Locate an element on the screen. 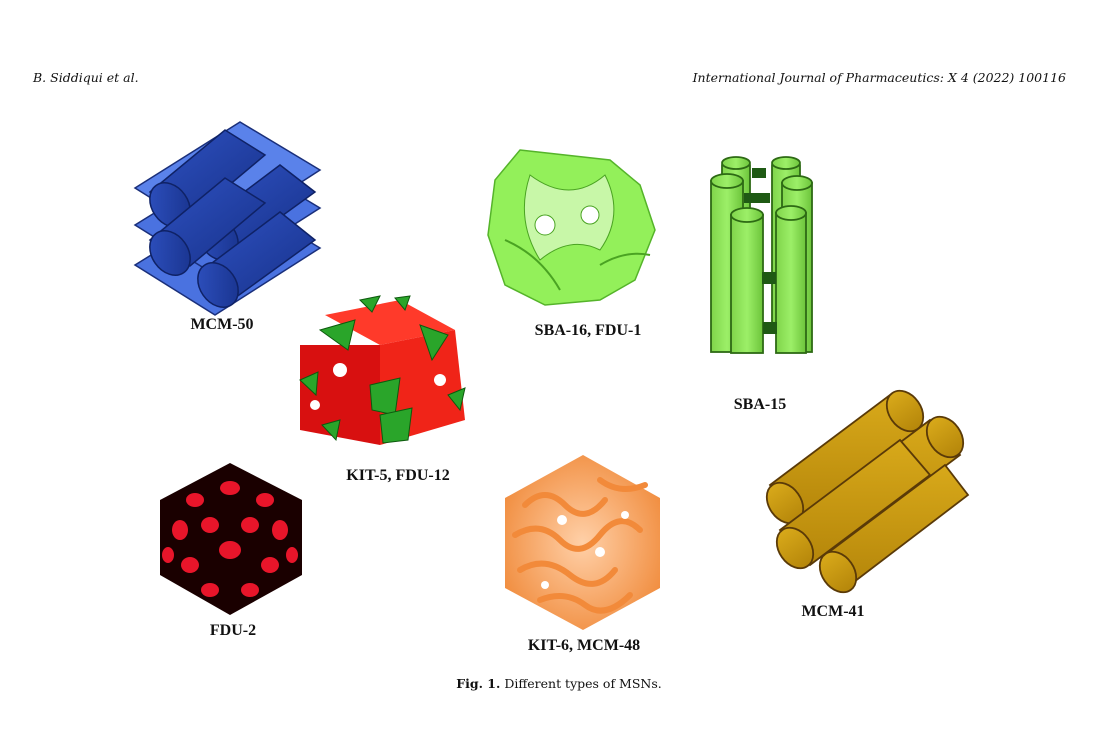 Image resolution: width=1118 pixels, height=756 pixels. label-kit6: KIT-6, MCM-48 is located at coordinates (584, 645).